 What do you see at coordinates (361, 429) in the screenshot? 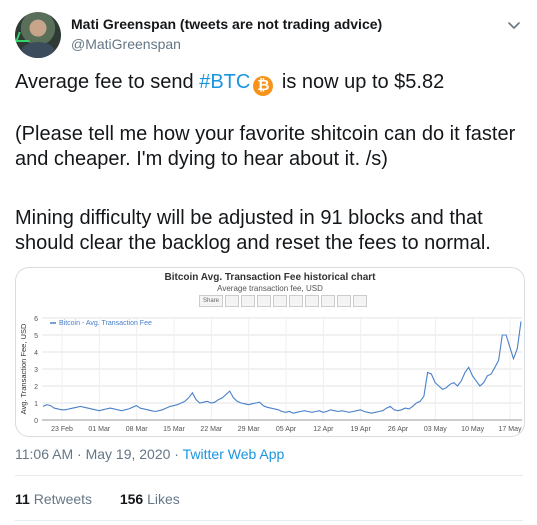
I see `x-tick-label: 19 Apr` at bounding box center [361, 429].